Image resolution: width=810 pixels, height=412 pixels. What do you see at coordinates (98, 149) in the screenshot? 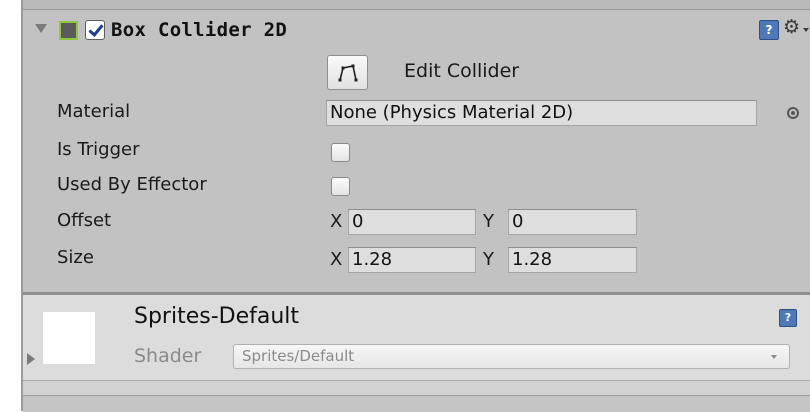
I see `is-trigger-label: Is Trigger` at bounding box center [98, 149].